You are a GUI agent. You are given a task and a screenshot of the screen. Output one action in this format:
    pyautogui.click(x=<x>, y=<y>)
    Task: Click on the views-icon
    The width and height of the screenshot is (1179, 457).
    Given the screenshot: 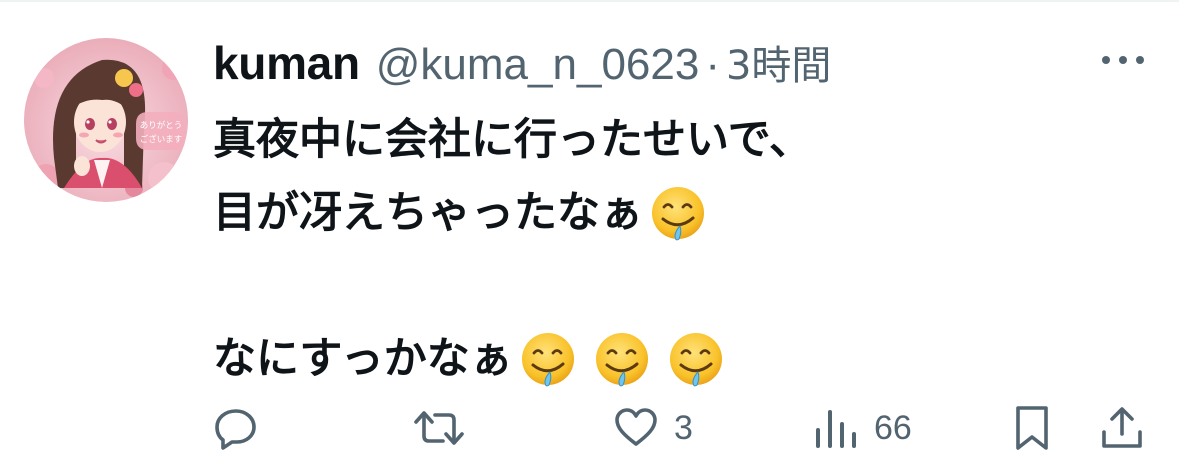 What is the action you would take?
    pyautogui.click(x=836, y=428)
    